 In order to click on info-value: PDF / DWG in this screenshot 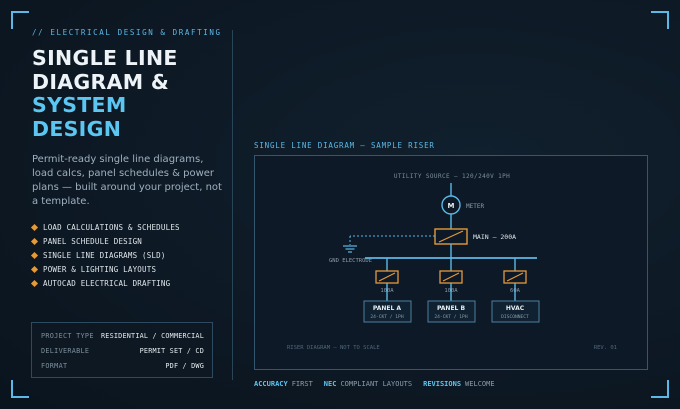, I will do `click(184, 366)`.